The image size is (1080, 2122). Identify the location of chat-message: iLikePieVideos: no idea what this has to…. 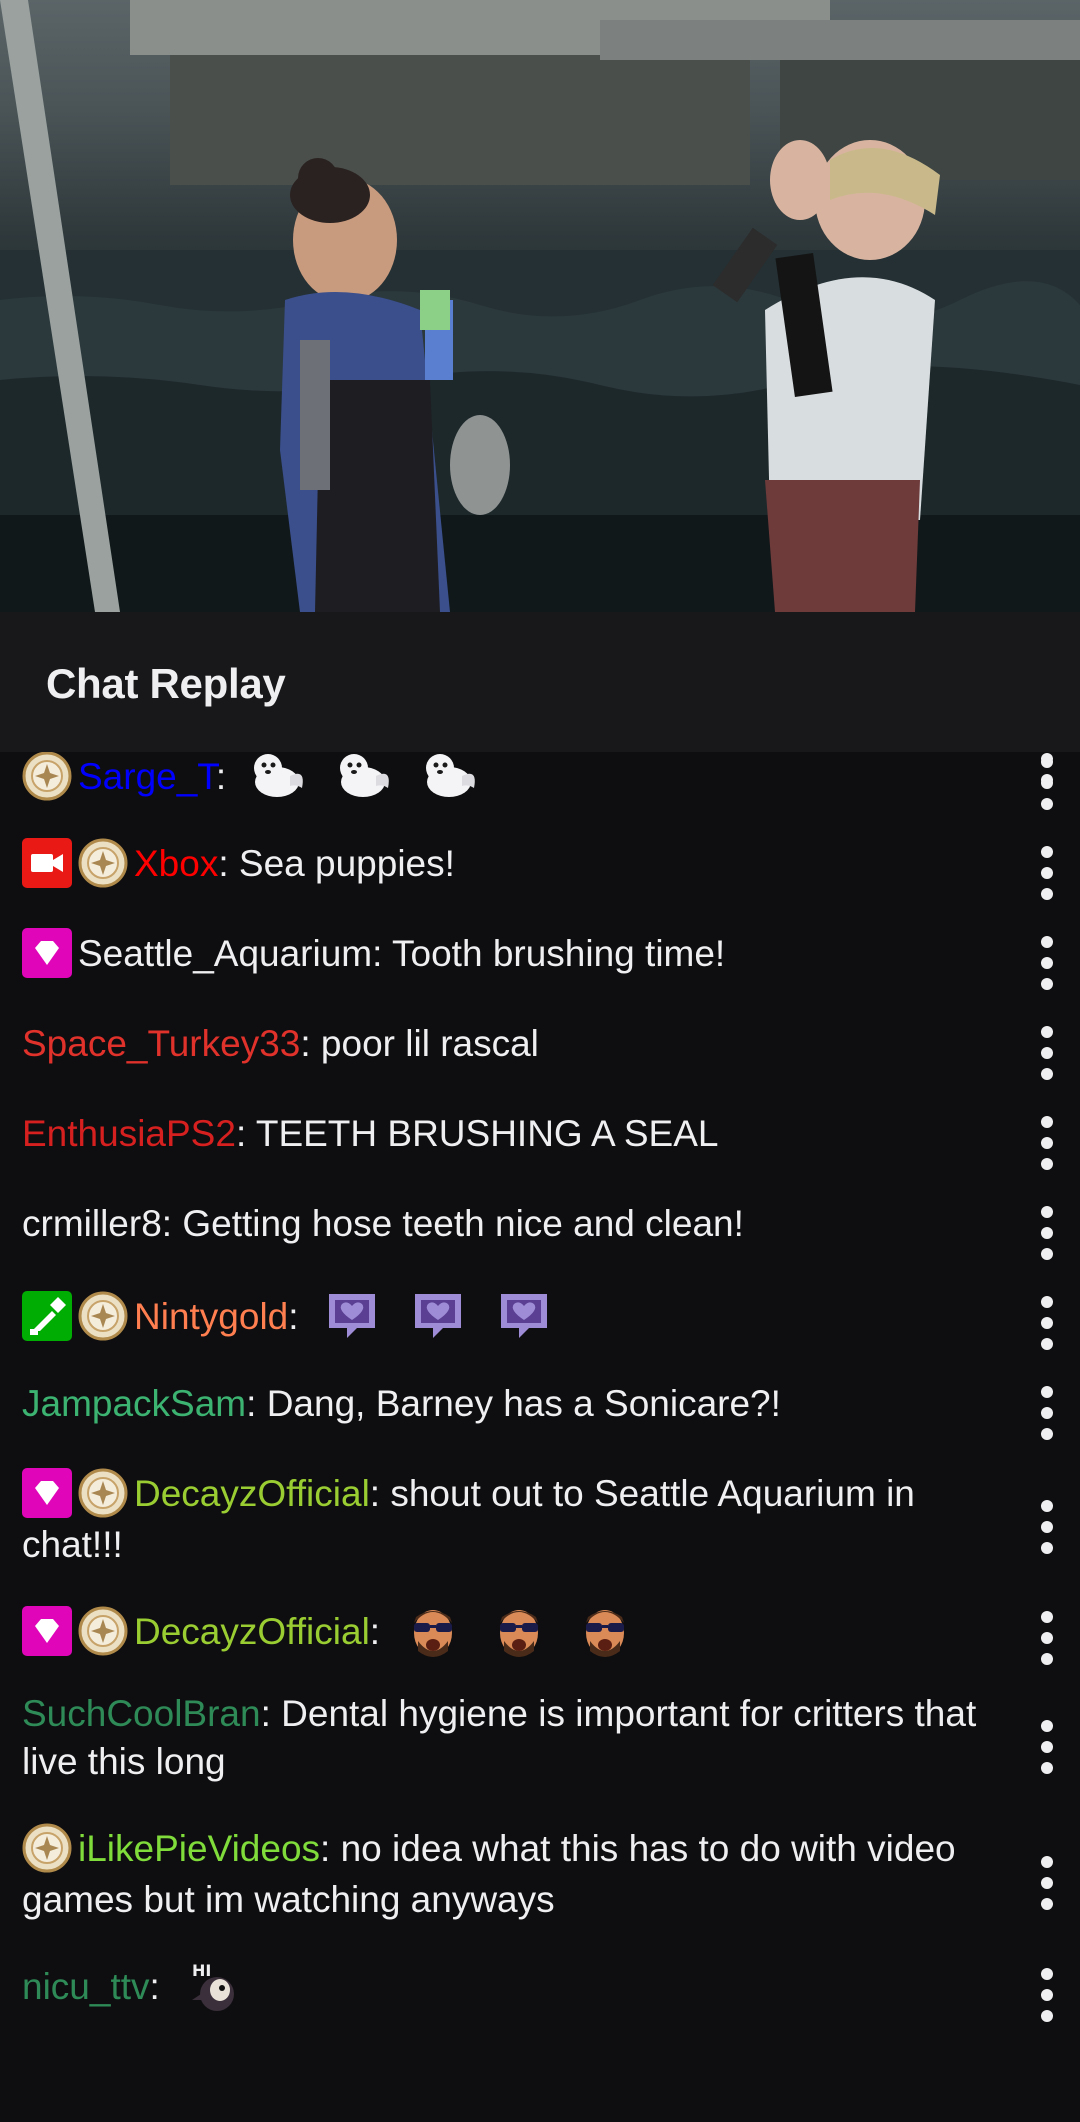
(517, 1873).